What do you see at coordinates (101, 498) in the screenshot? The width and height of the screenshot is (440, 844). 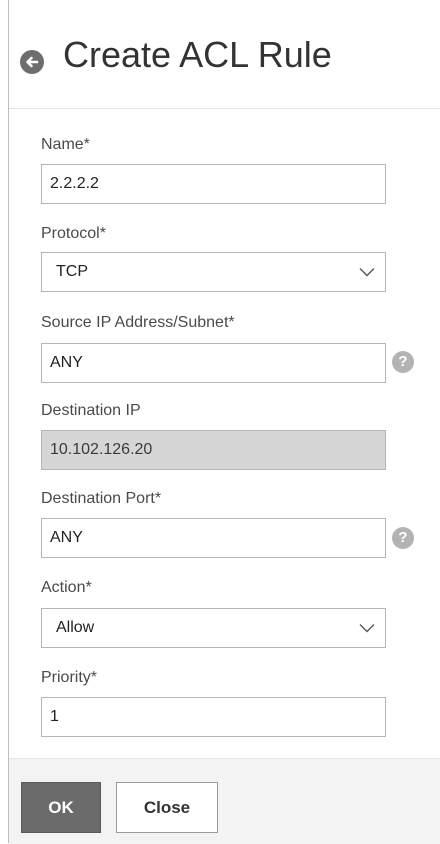 I see `destination-port-label: Destination Port*` at bounding box center [101, 498].